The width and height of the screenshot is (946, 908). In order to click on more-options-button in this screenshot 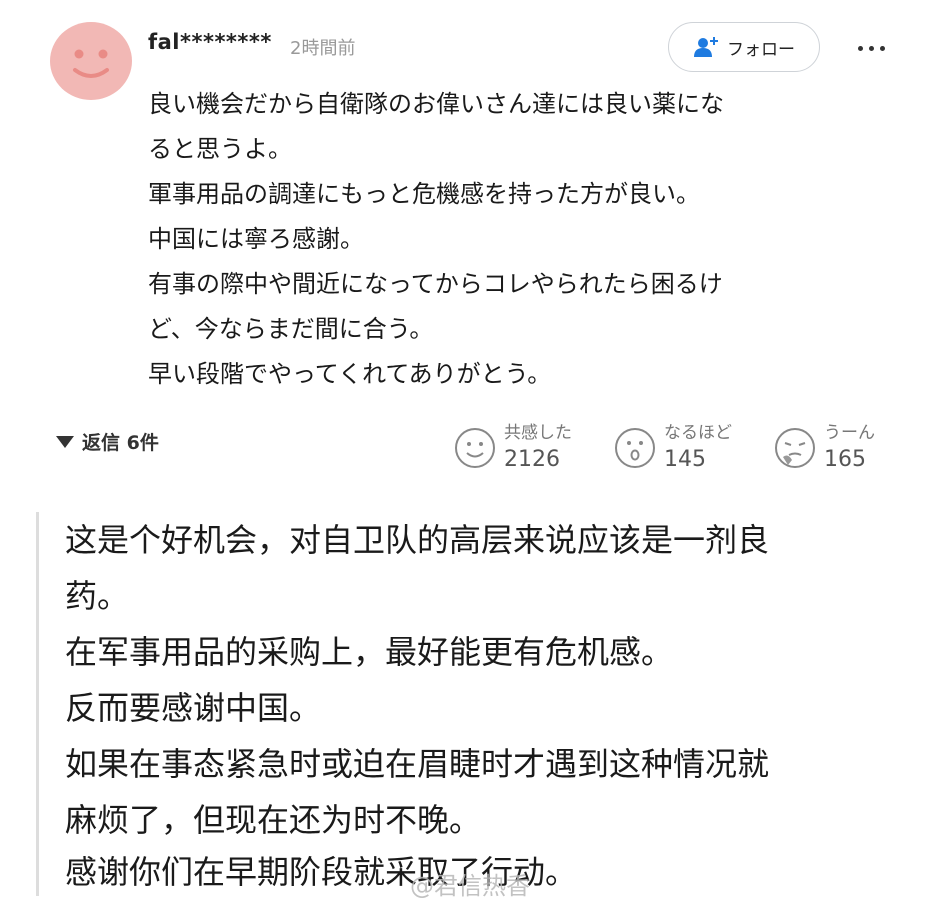, I will do `click(871, 48)`.